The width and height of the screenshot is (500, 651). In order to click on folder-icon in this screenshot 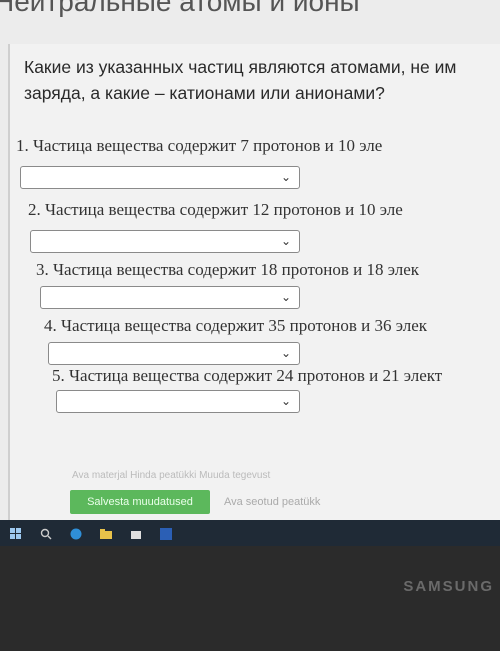, I will do `click(106, 533)`.